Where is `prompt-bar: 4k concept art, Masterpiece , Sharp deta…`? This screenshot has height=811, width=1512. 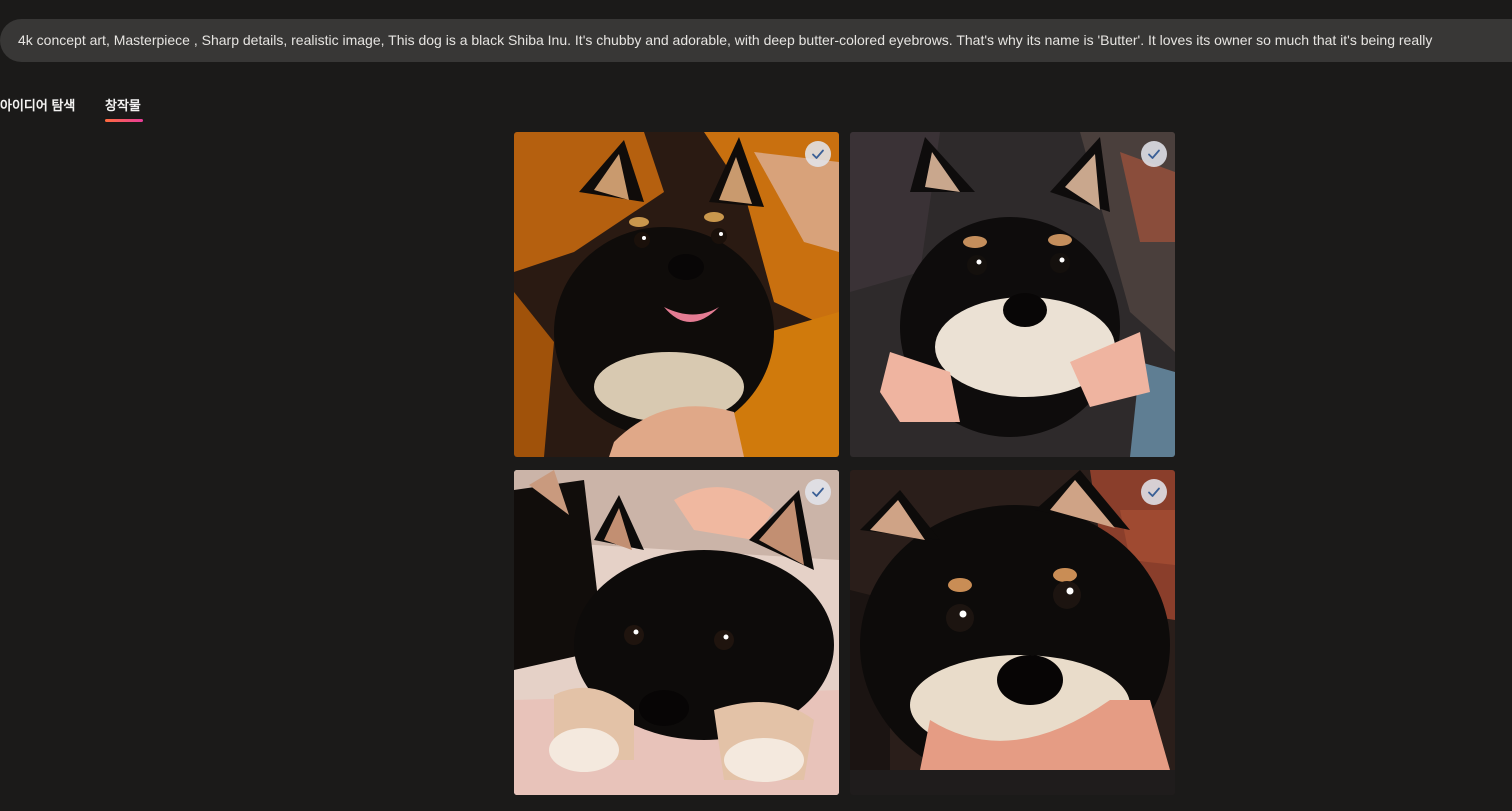 prompt-bar: 4k concept art, Masterpiece , Sharp deta… is located at coordinates (756, 40).